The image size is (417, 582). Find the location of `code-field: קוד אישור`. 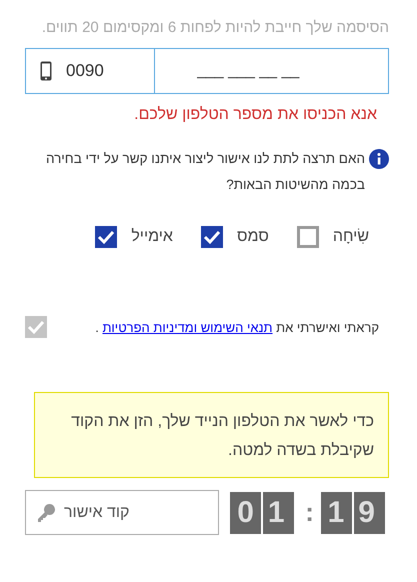

code-field: קוד אישור is located at coordinates (122, 512).